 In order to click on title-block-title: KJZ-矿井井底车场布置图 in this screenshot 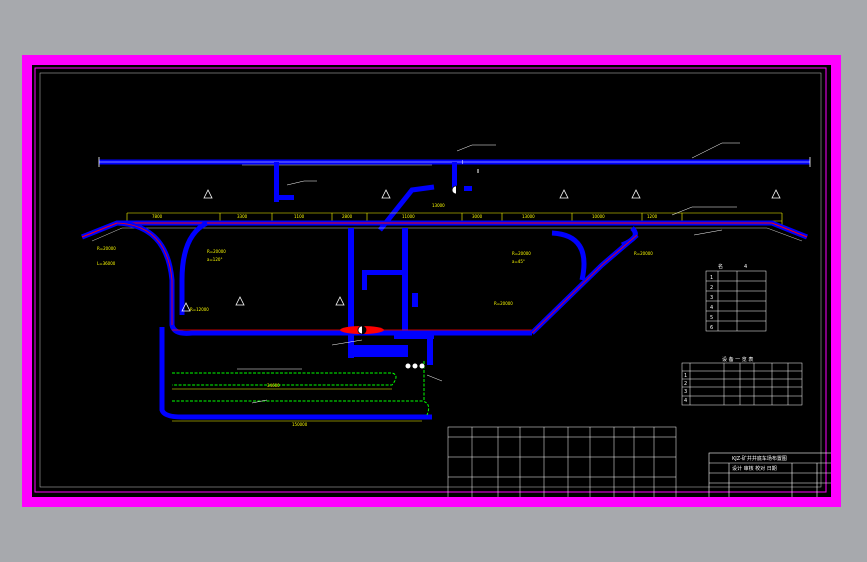, I will do `click(759, 458)`.